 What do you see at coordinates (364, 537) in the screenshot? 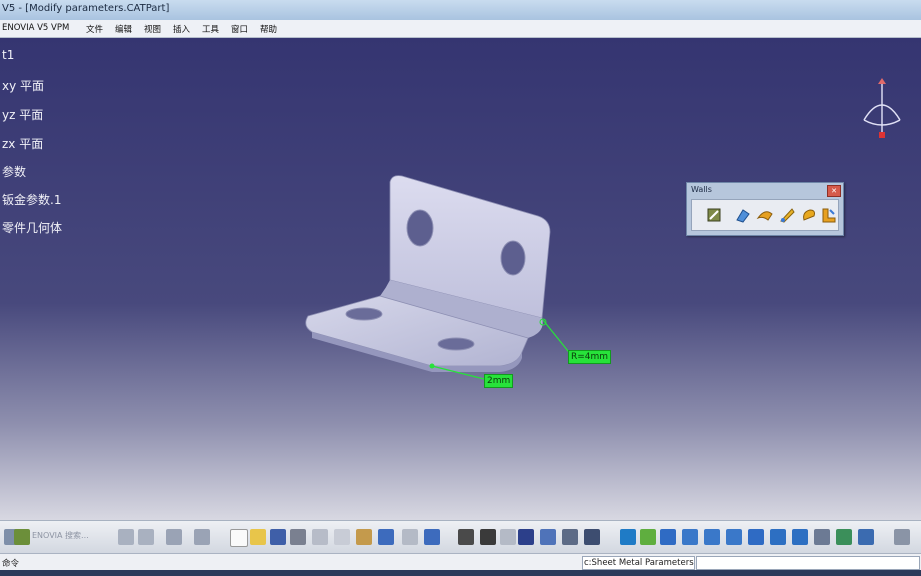
I see `paste-icon` at bounding box center [364, 537].